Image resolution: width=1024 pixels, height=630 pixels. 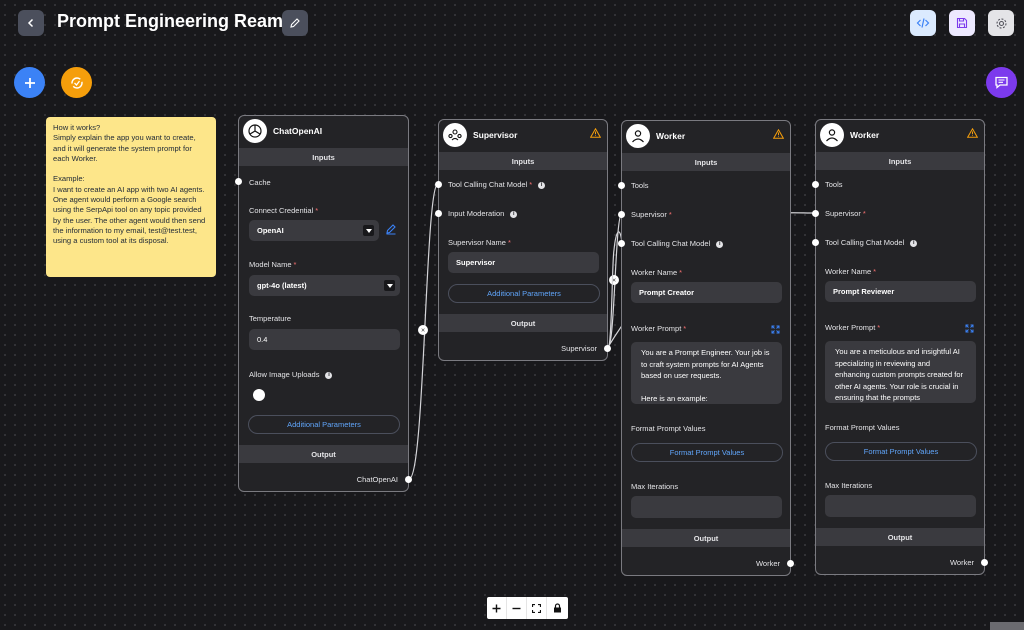 I want to click on minus-icon, so click(x=516, y=608).